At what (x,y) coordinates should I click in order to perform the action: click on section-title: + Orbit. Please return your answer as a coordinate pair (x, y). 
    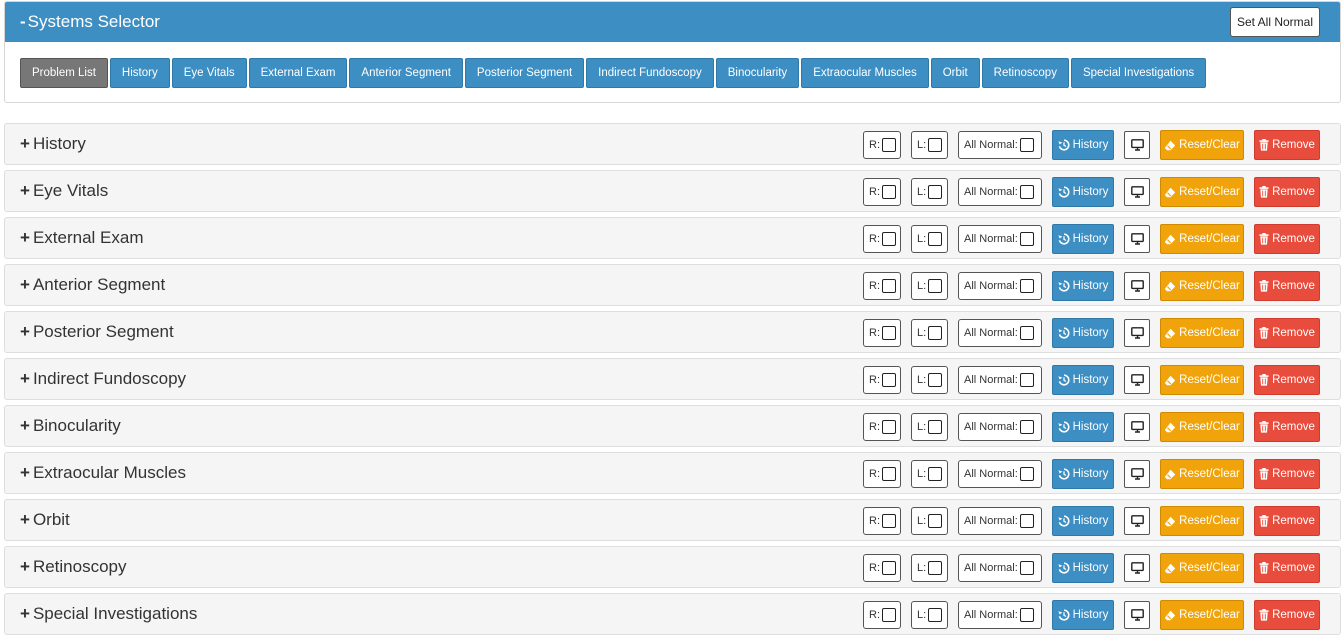
    Looking at the image, I should click on (45, 520).